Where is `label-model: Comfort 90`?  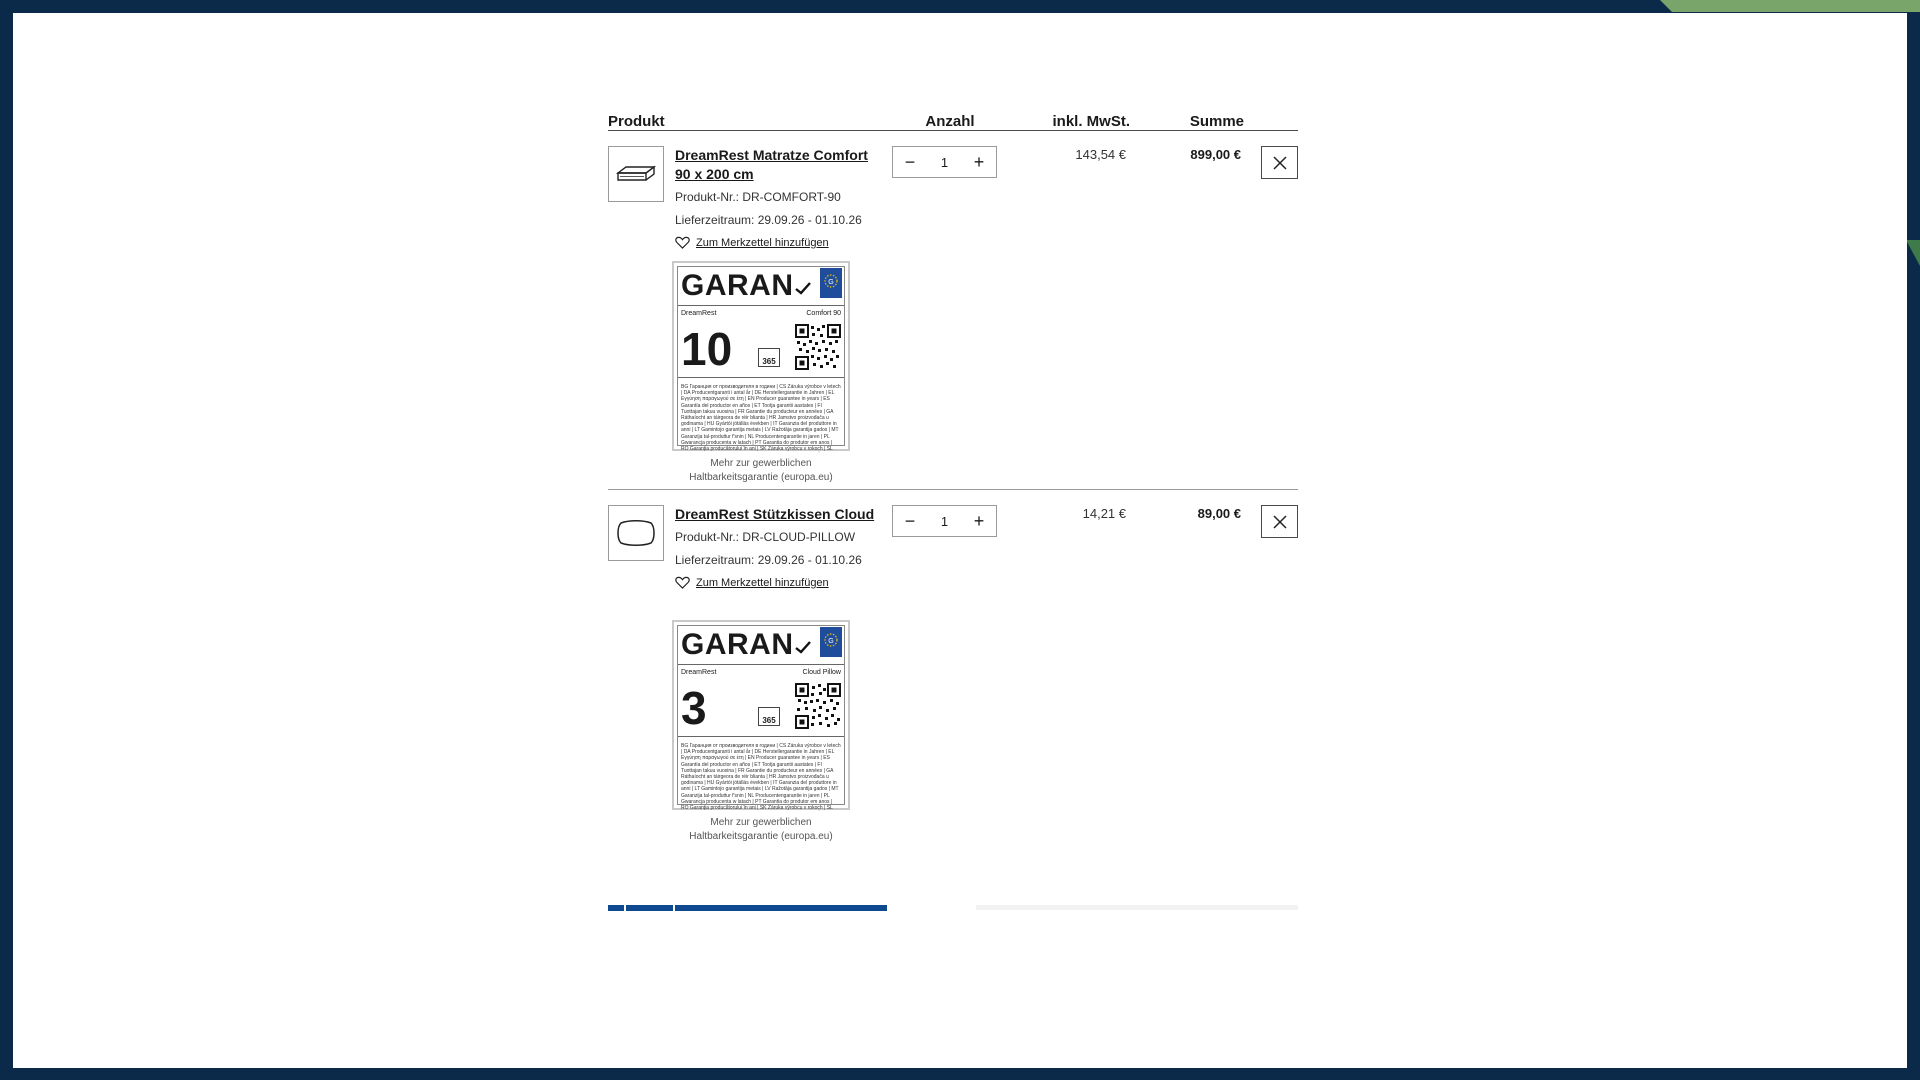 label-model: Comfort 90 is located at coordinates (823, 313).